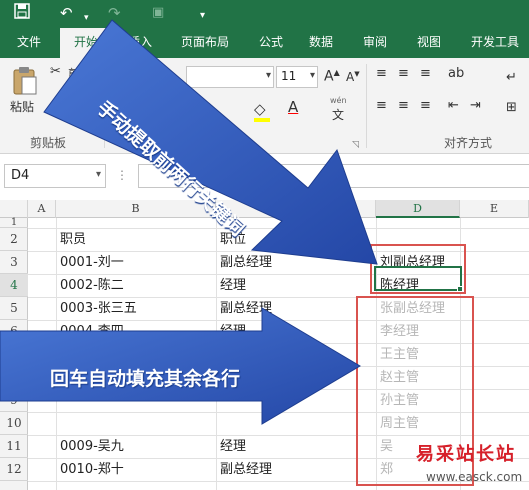 This screenshot has height=490, width=529. I want to click on formula-bar-dots-icon: ⋮, so click(122, 175).